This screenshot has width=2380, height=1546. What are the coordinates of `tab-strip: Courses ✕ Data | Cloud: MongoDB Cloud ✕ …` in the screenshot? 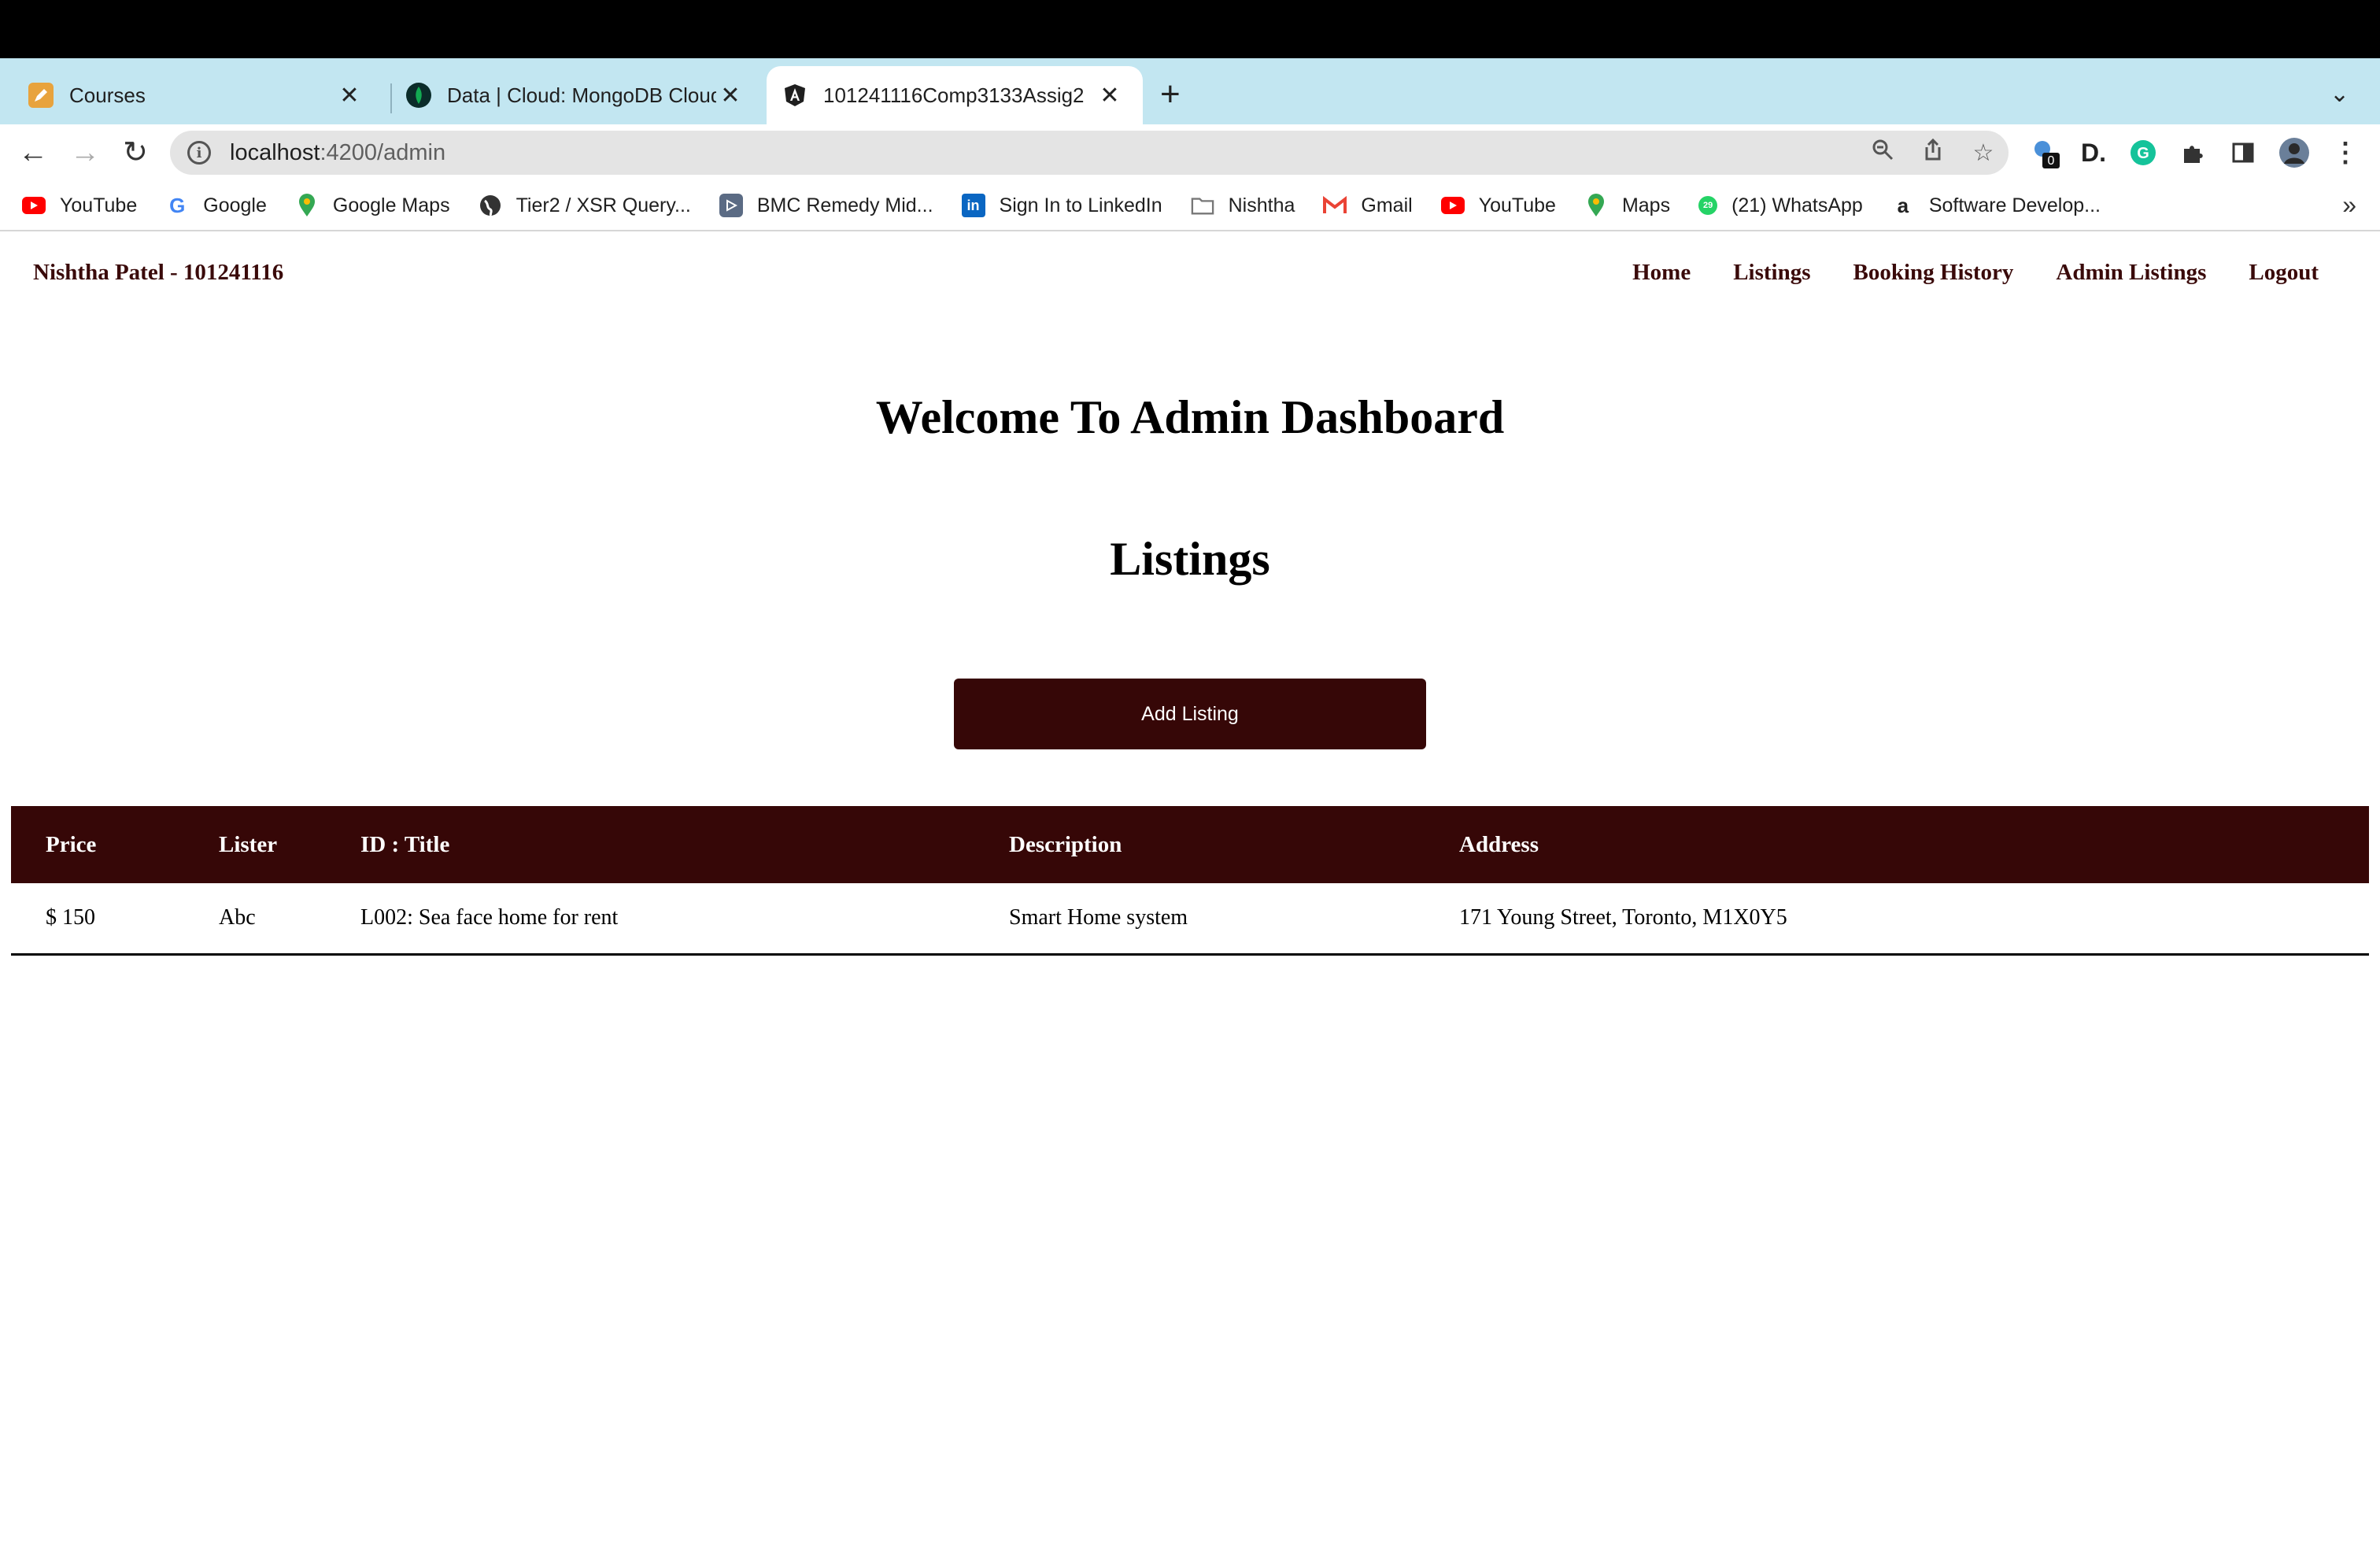 It's located at (1190, 91).